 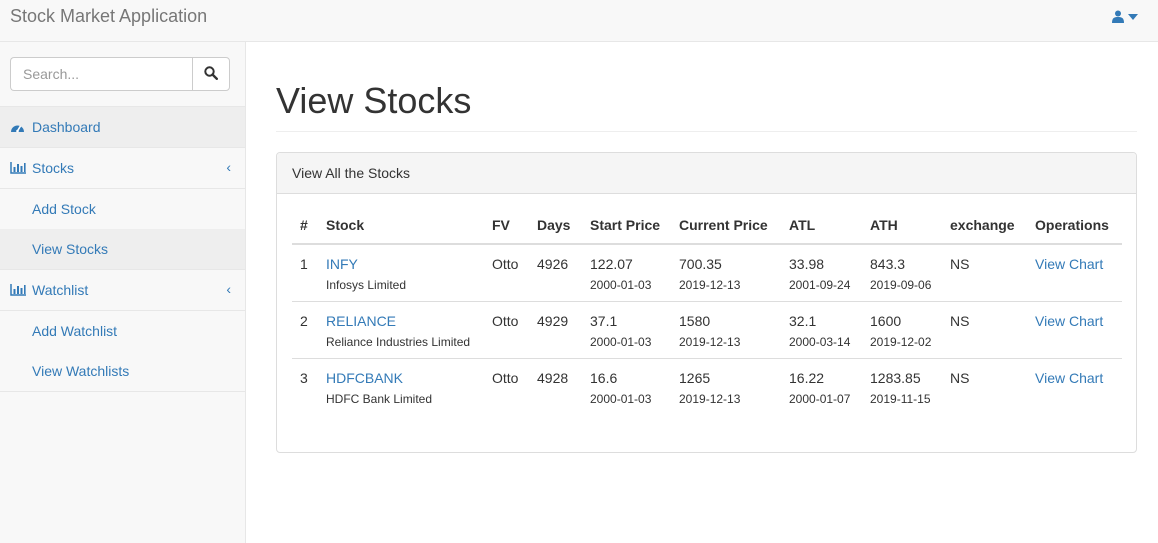 What do you see at coordinates (101, 74) in the screenshot?
I see `search-input` at bounding box center [101, 74].